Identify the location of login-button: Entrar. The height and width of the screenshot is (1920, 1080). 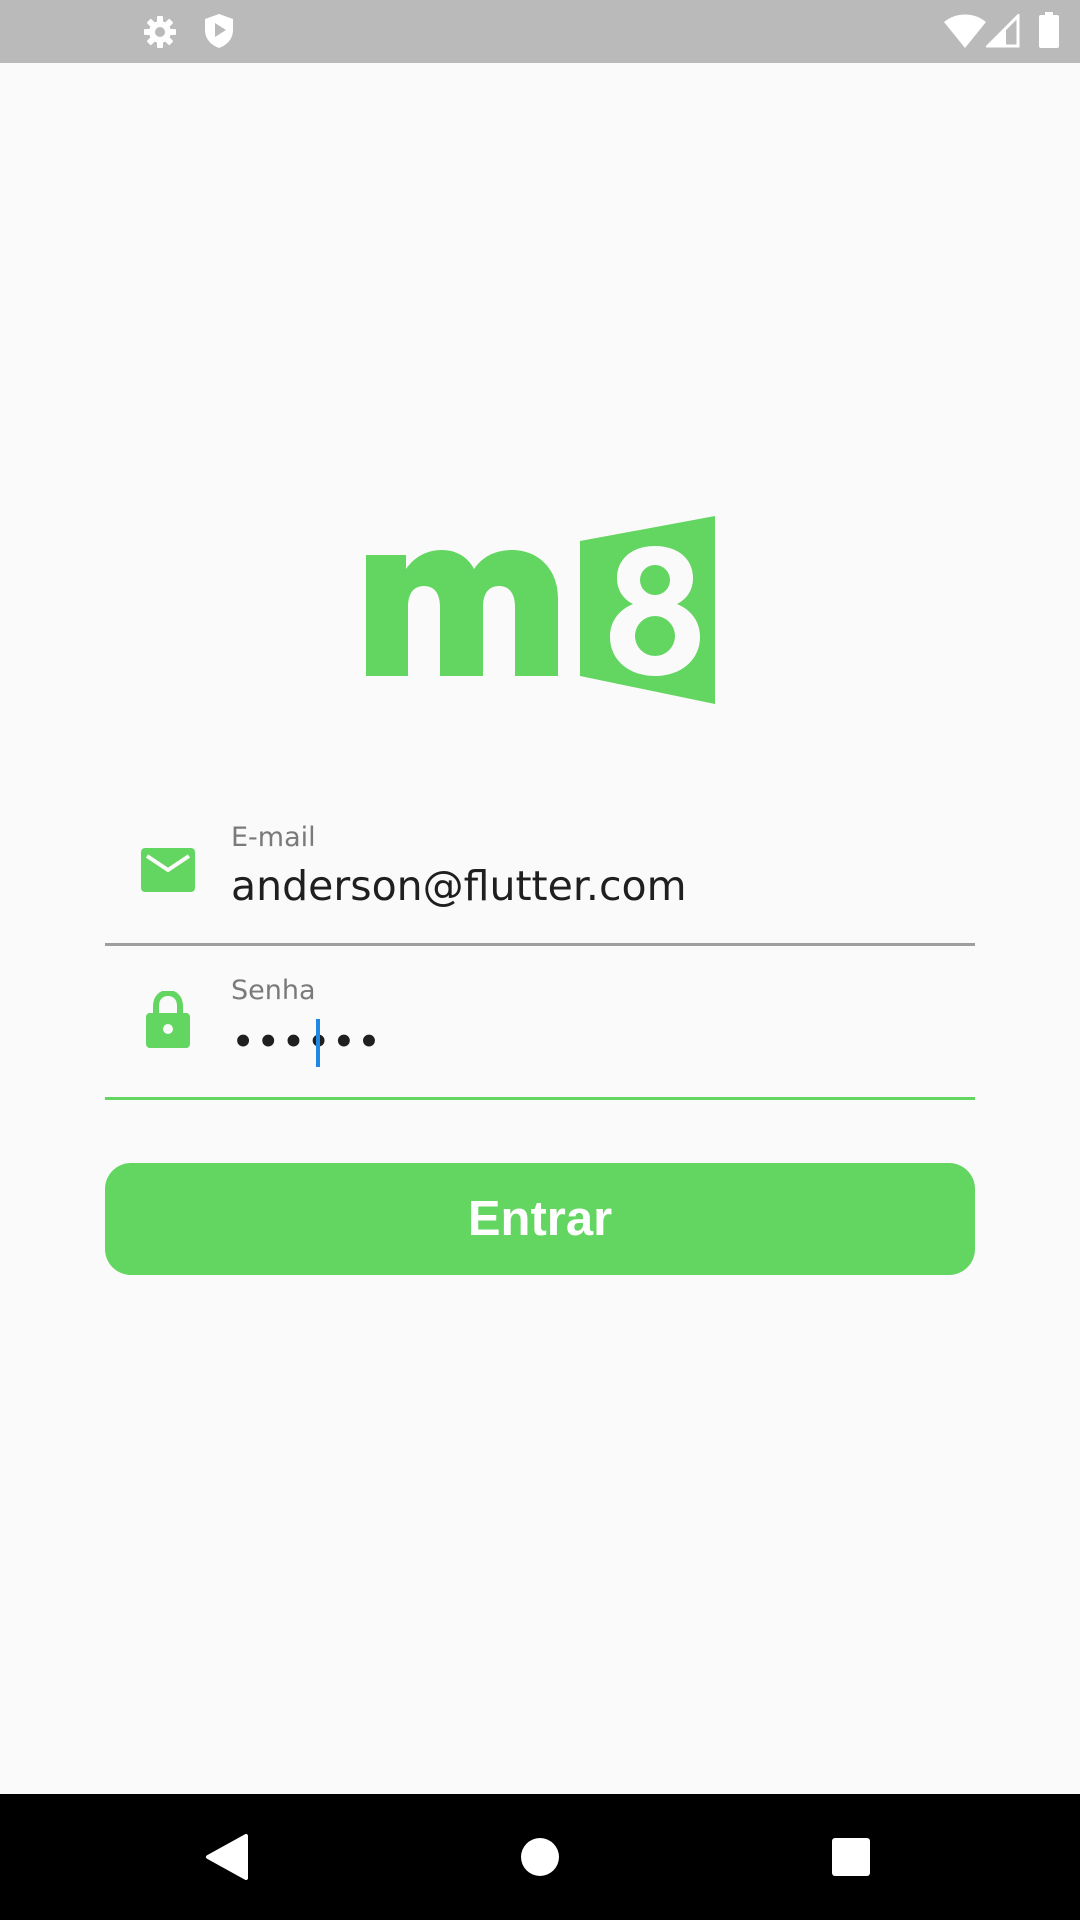
(540, 1219).